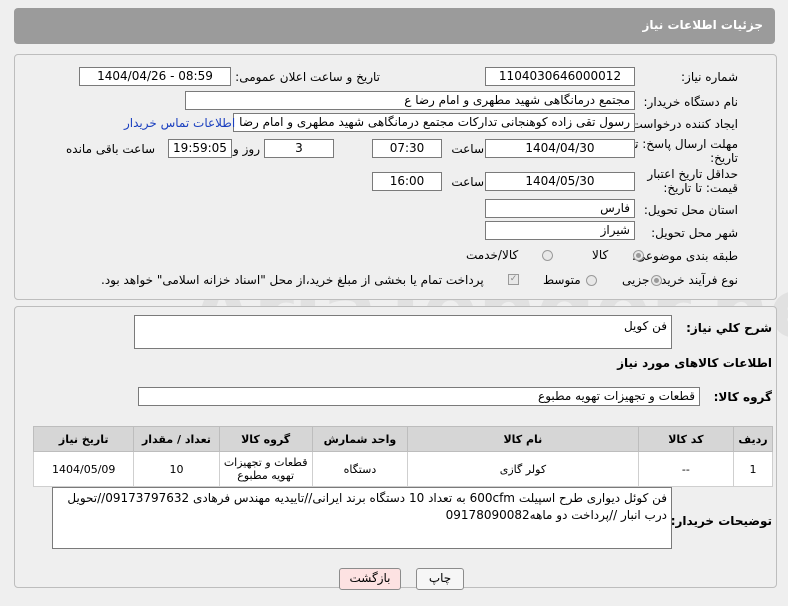  Describe the element at coordinates (360, 469) in the screenshot. I see `cell-unit: دستگاه` at that location.